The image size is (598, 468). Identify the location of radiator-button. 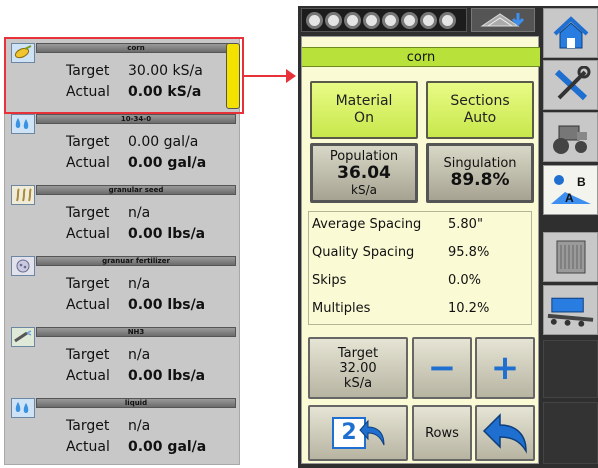
(570, 257).